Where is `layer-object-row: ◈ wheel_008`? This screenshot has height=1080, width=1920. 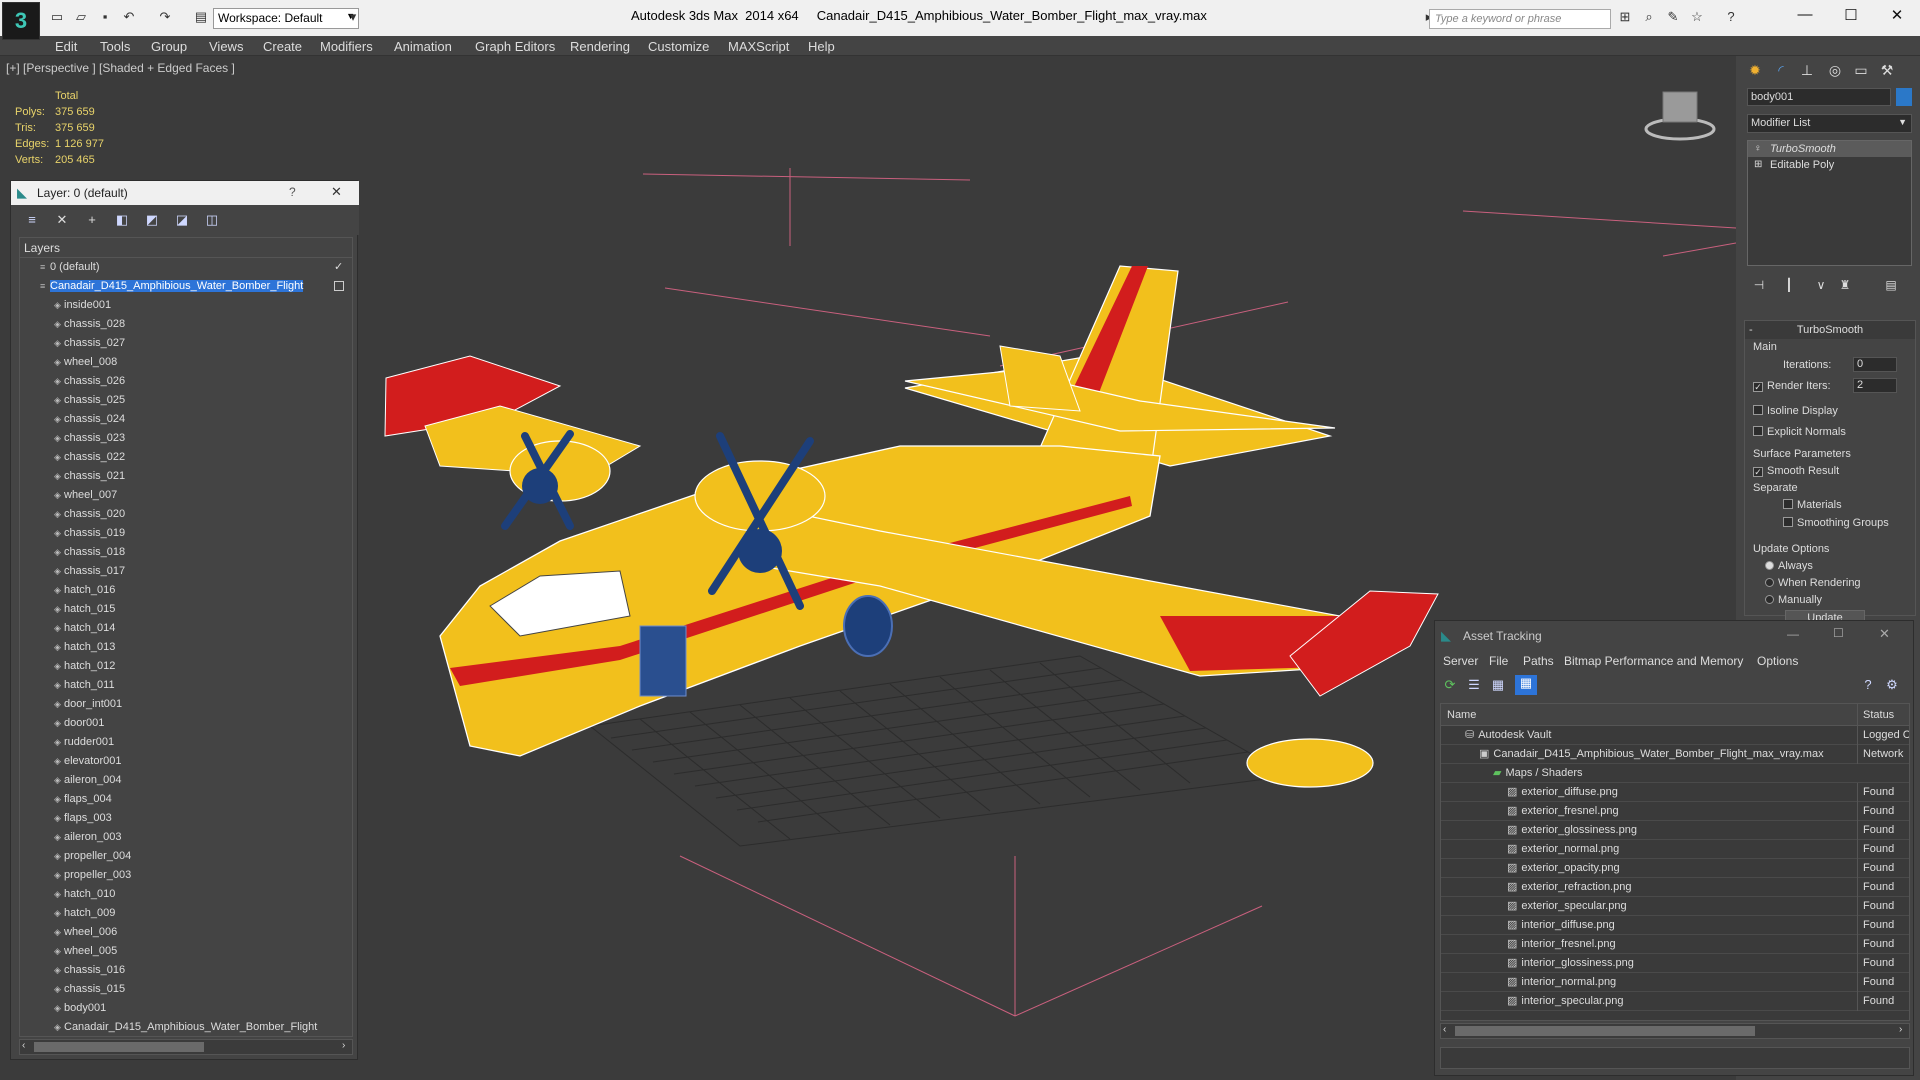 layer-object-row: ◈ wheel_008 is located at coordinates (186, 362).